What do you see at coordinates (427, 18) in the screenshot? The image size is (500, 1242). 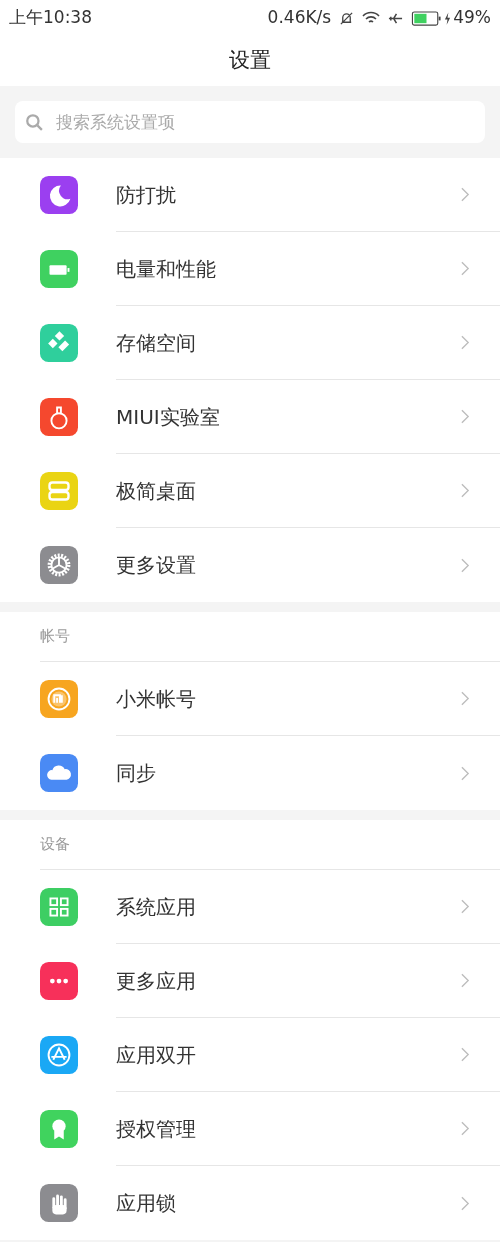 I see `battery-icon` at bounding box center [427, 18].